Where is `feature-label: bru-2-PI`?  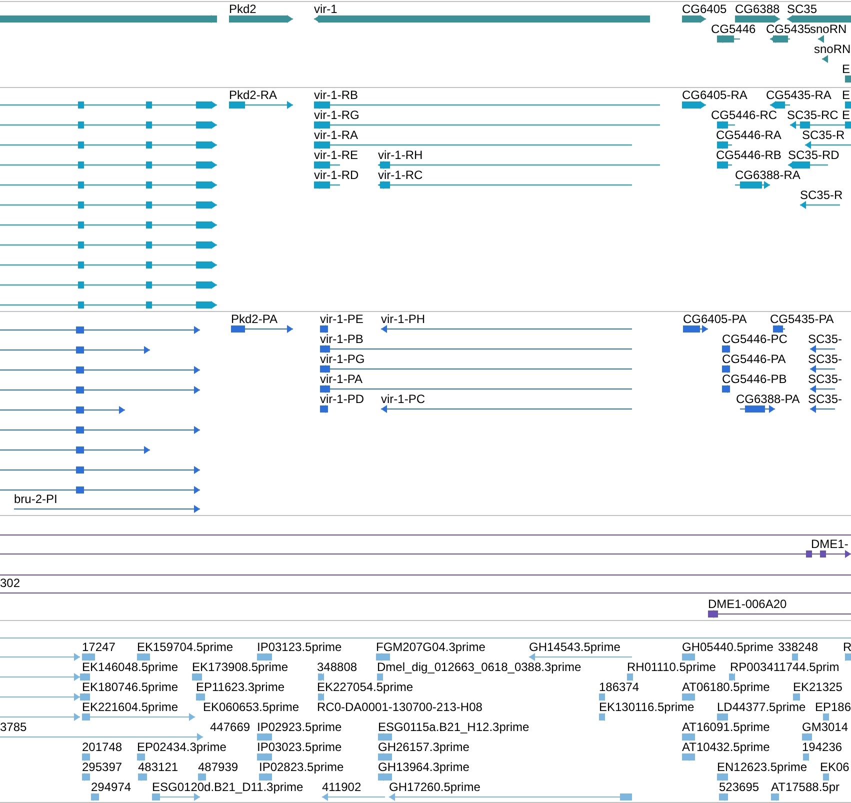
feature-label: bru-2-PI is located at coordinates (36, 499).